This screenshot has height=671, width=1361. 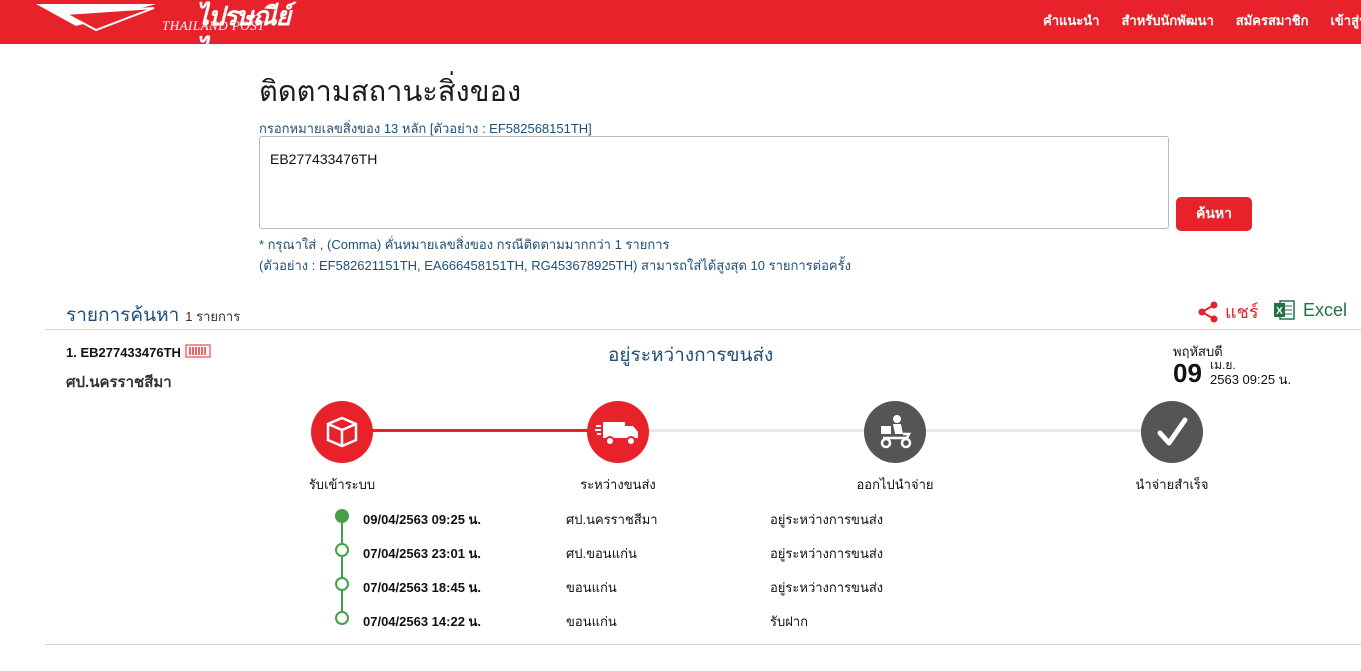 I want to click on logo-thai-text: ไปรษณีย์ไทย, so click(x=243, y=33).